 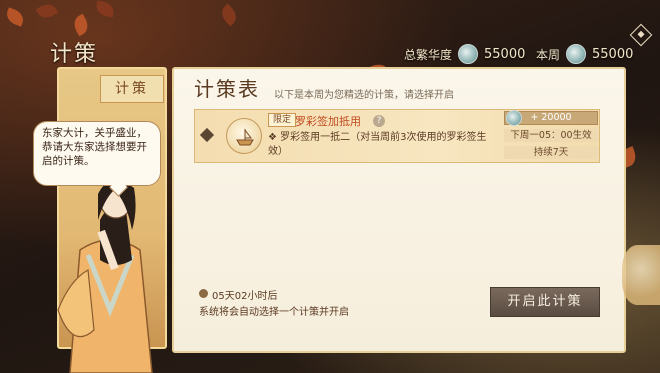 I want to click on total-prosperity-value: 55000, so click(x=505, y=54).